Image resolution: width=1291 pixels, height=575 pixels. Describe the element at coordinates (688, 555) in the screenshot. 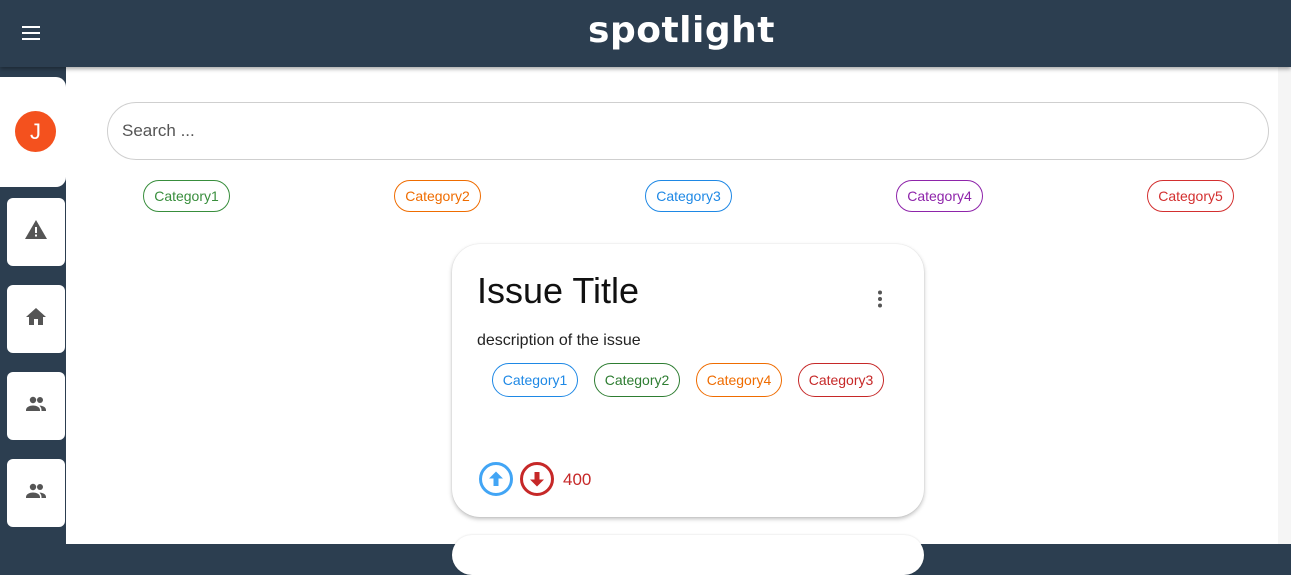

I see `issue-card` at that location.